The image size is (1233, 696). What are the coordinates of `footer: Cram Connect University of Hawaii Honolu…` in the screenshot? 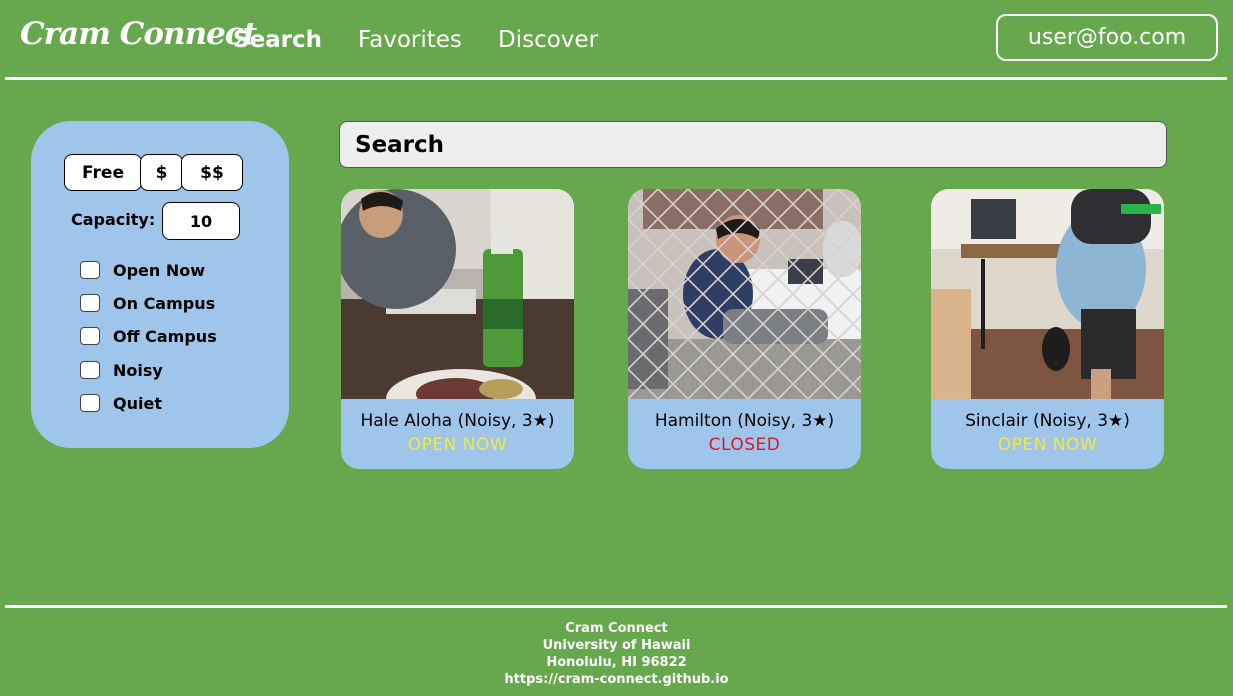 It's located at (616, 654).